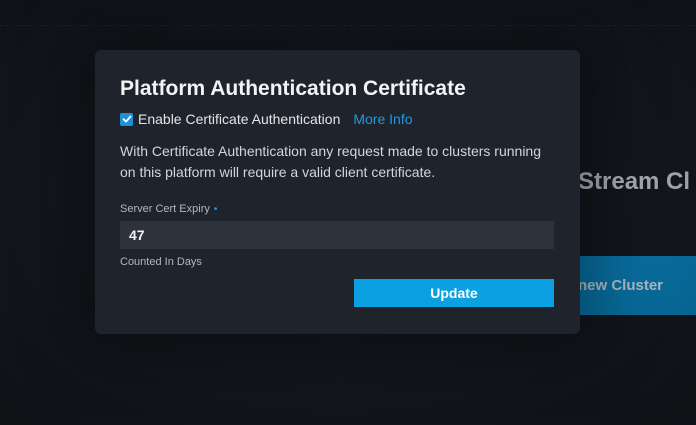 This screenshot has height=425, width=696. Describe the element at coordinates (165, 209) in the screenshot. I see `expiry-label-text: Server Cert Expiry` at that location.